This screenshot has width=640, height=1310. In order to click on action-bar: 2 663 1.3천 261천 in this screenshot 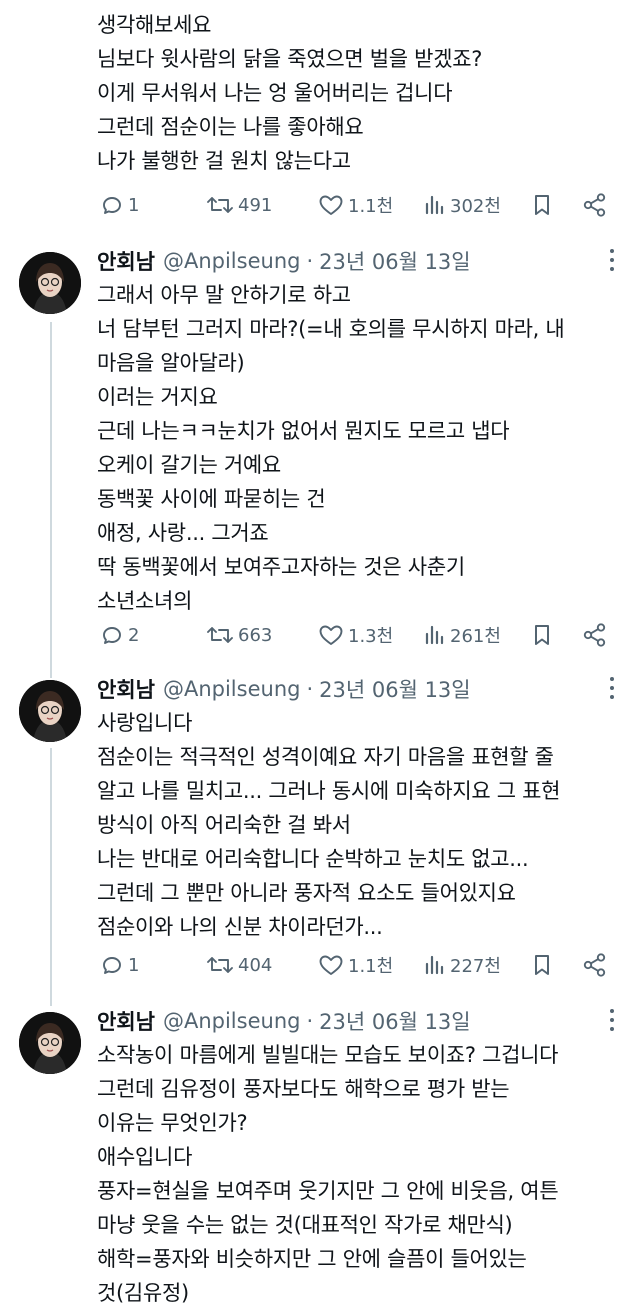, I will do `click(357, 635)`.